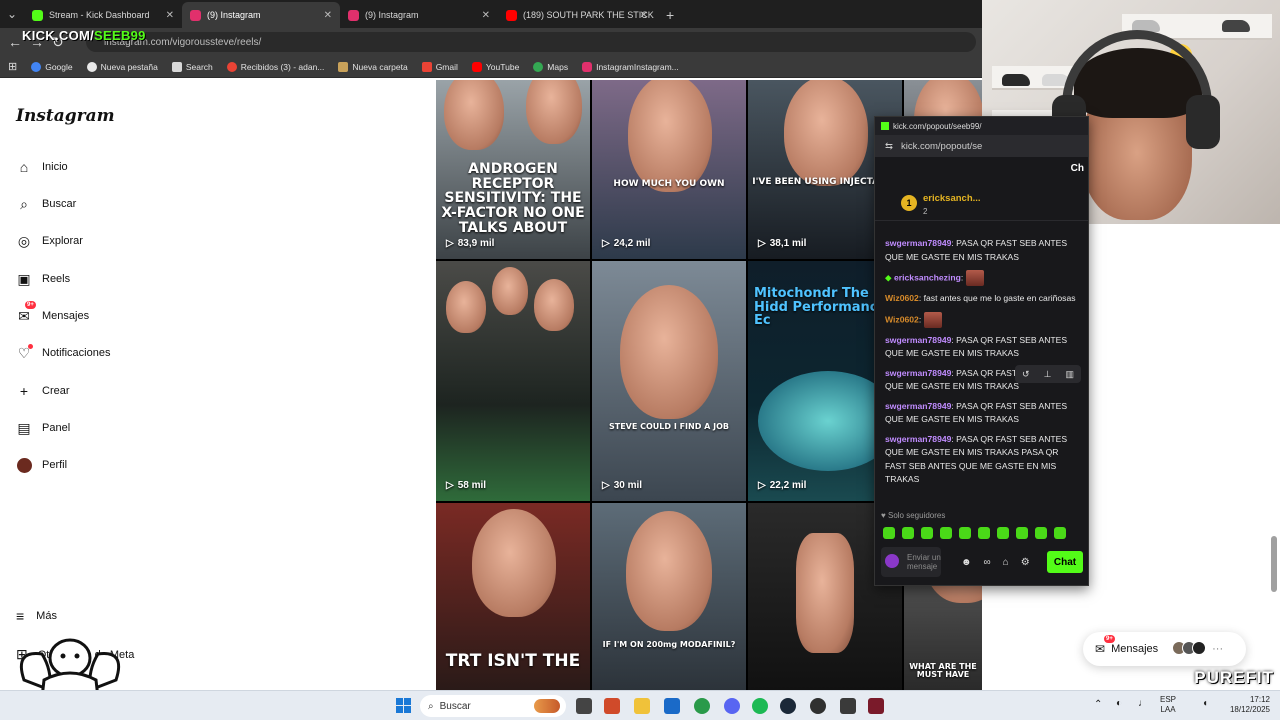  I want to click on nav-explorar: ◎ Explorar, so click(49, 241).